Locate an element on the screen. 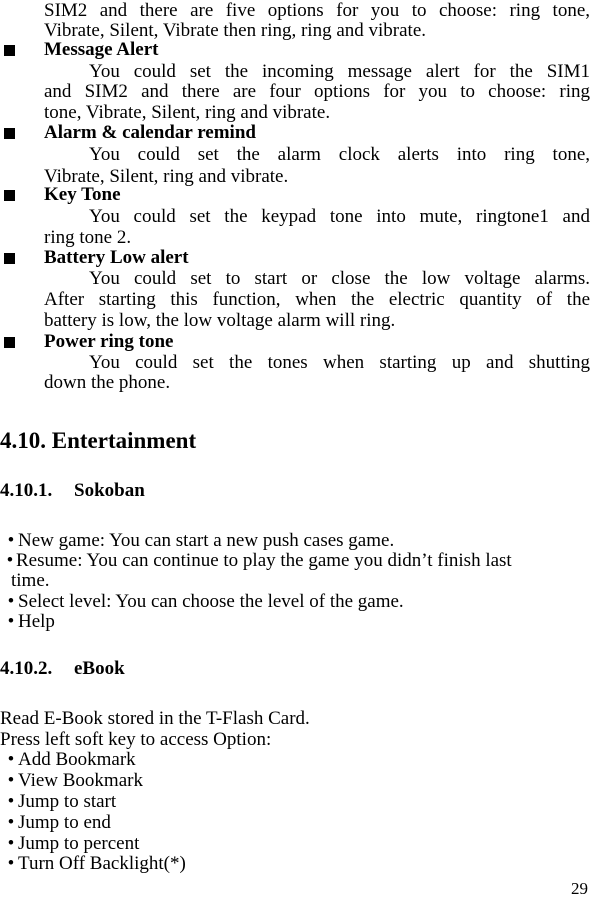 This screenshot has width=590, height=899. option-item: • Jump to percent is located at coordinates (72, 843).